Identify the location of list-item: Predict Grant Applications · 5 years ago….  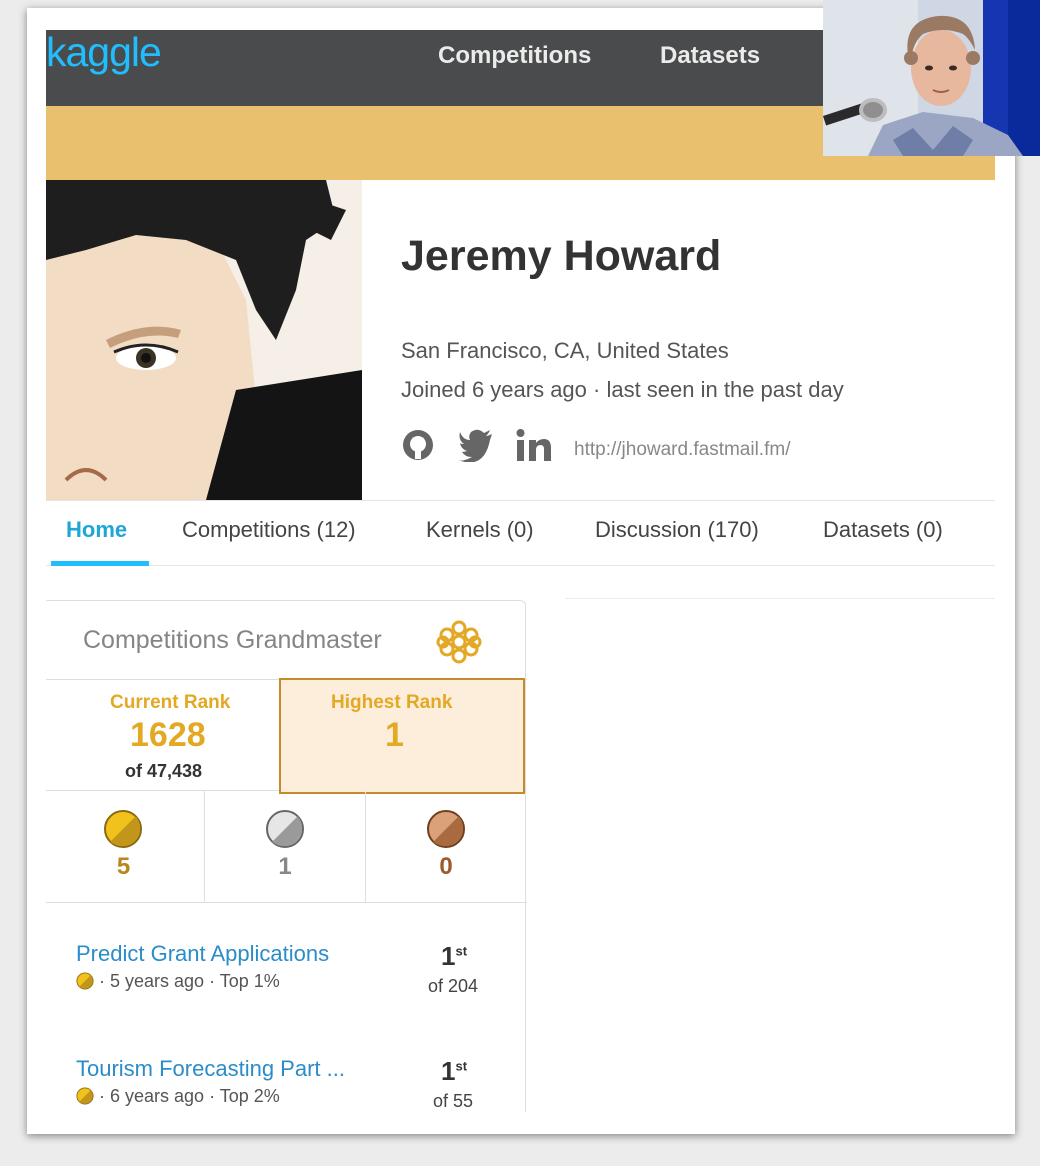
(286, 991).